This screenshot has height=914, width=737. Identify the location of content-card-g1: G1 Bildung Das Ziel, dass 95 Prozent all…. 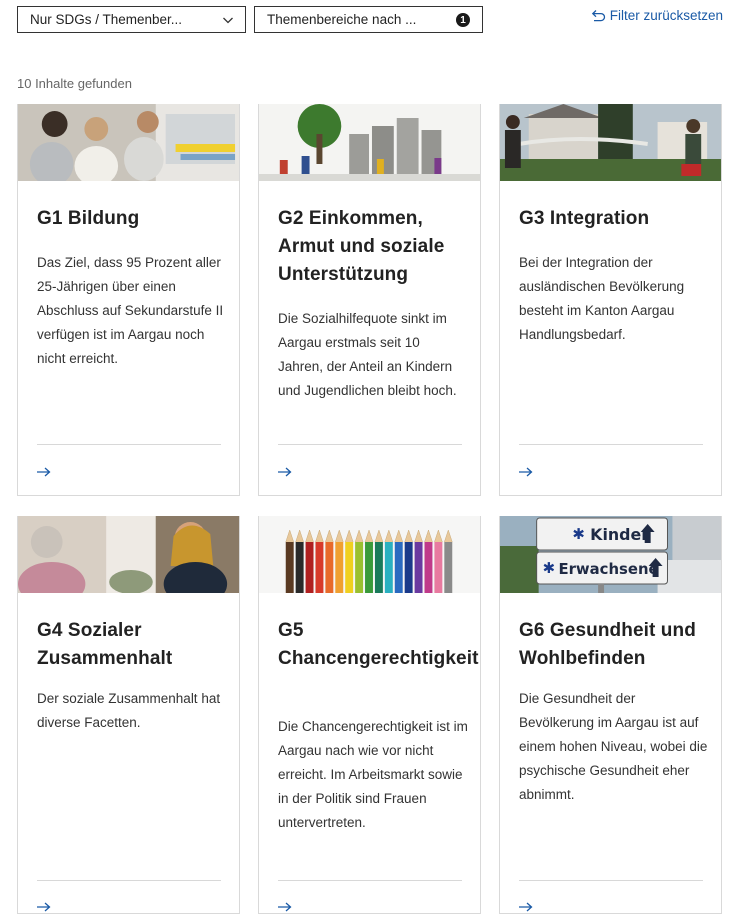
(128, 300).